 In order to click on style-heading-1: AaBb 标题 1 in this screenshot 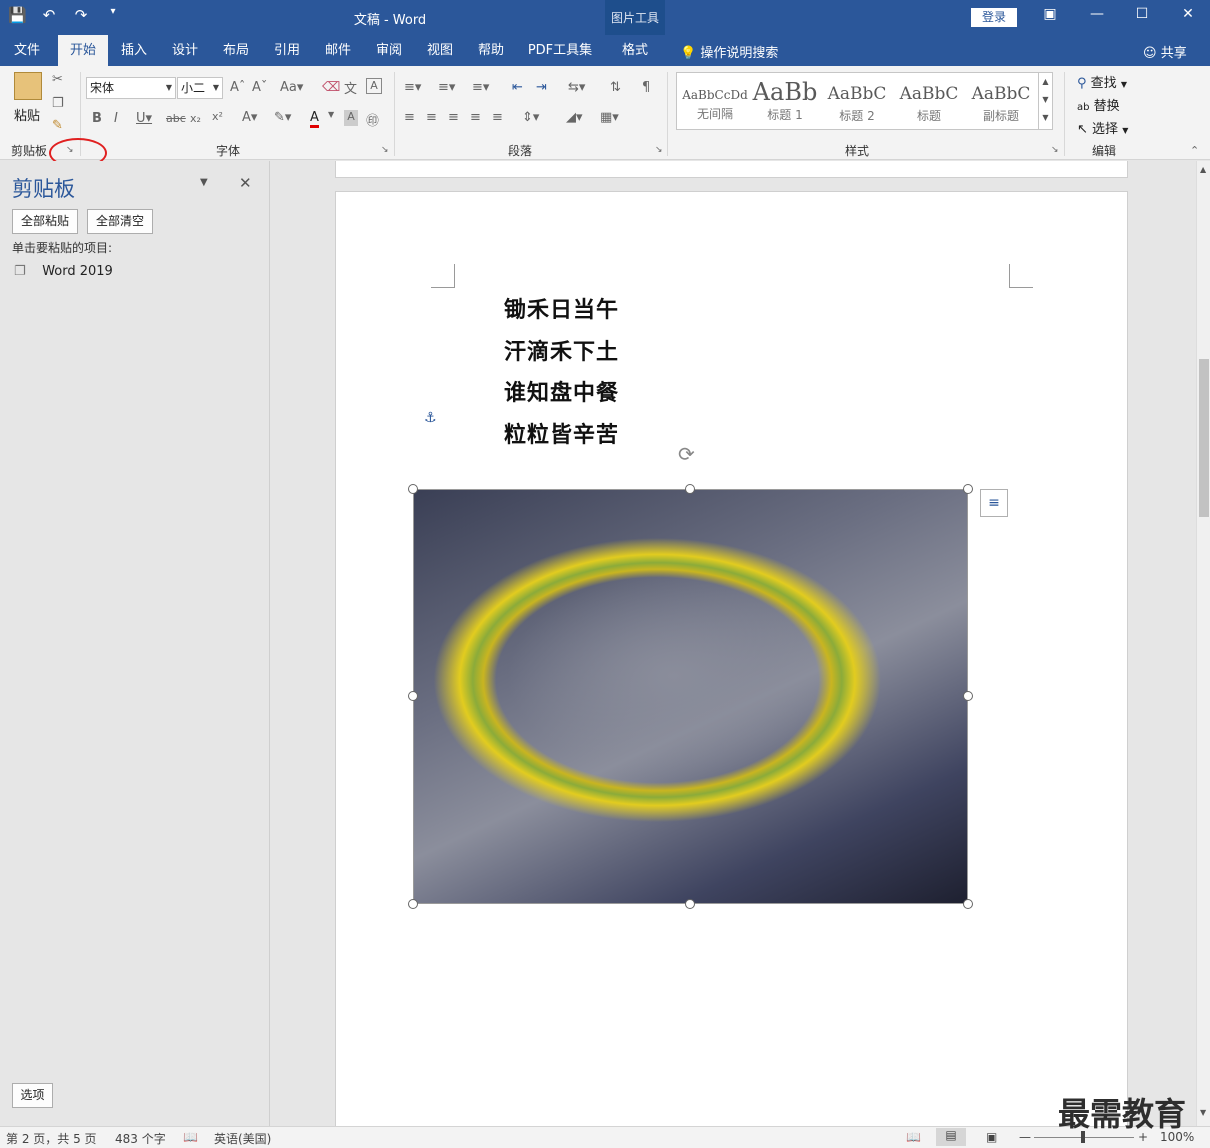, I will do `click(785, 101)`.